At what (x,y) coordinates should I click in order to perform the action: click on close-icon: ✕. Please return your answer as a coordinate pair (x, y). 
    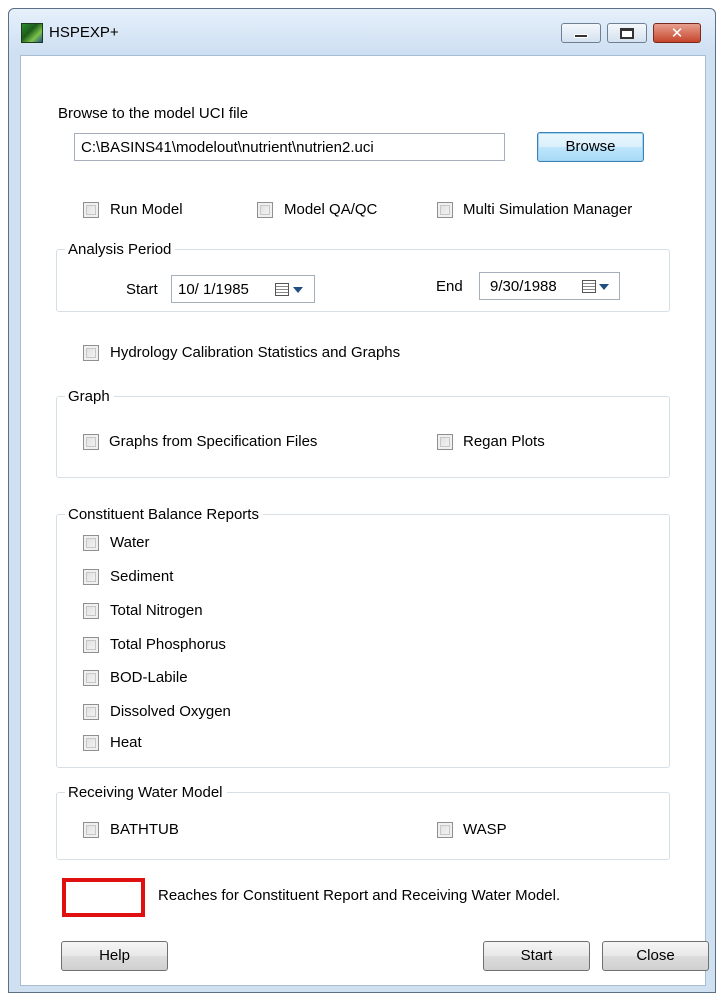
    Looking at the image, I should click on (677, 33).